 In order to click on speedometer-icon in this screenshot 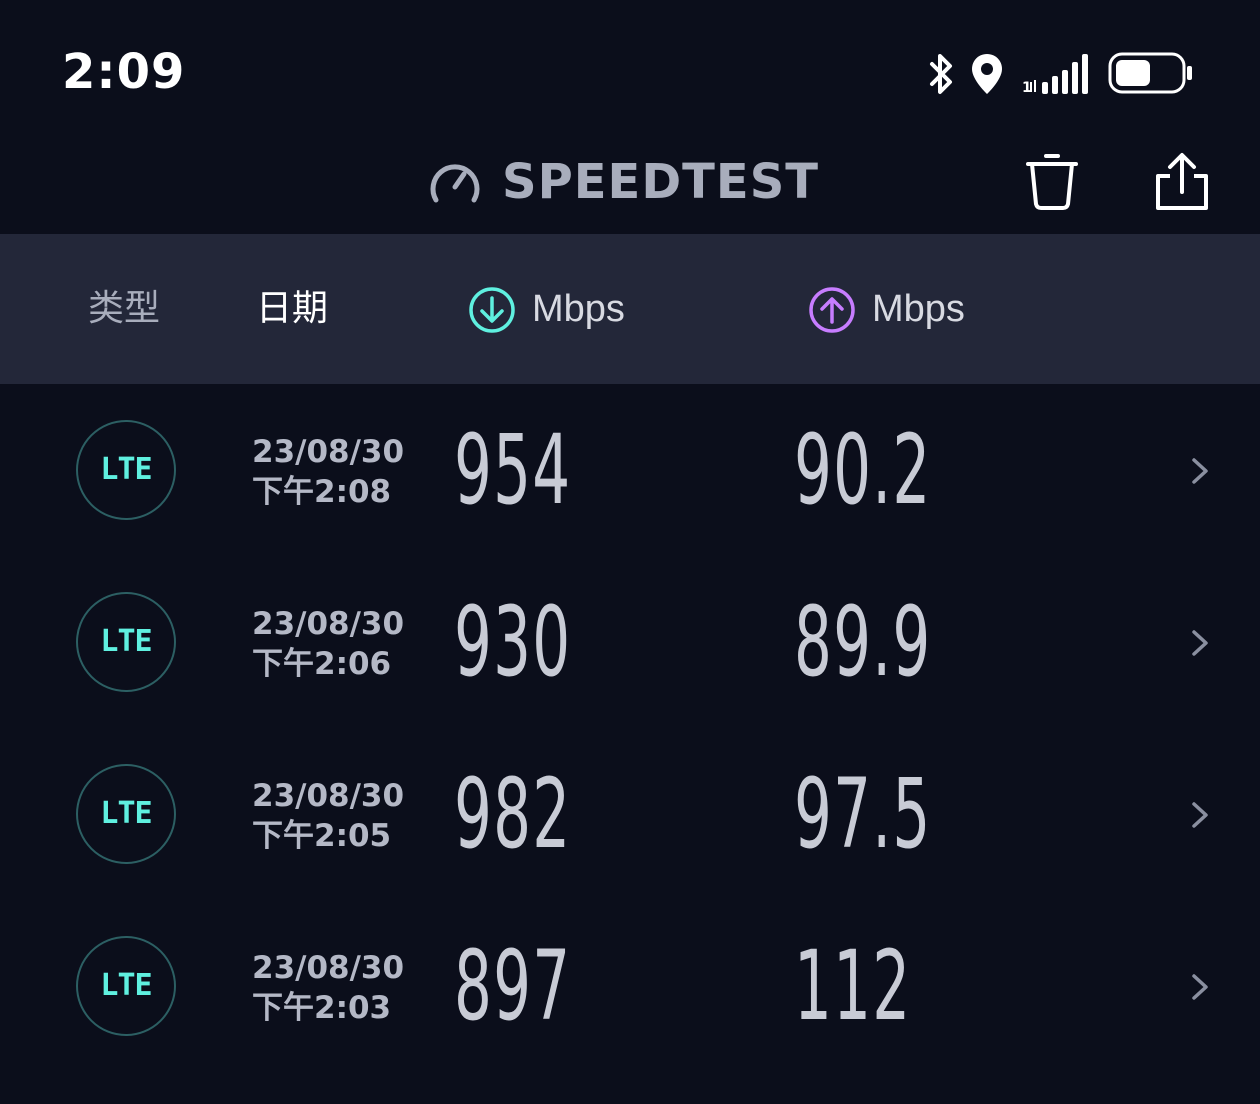, I will do `click(455, 183)`.